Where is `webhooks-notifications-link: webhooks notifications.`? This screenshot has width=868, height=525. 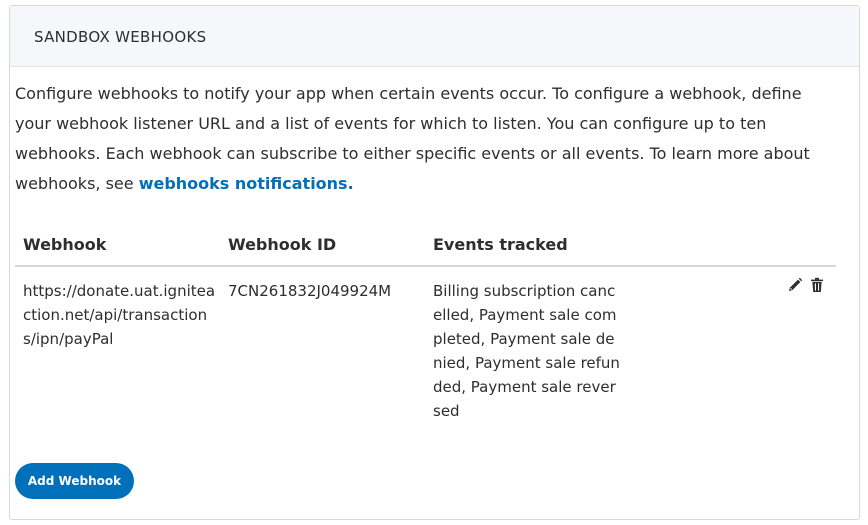
webhooks-notifications-link: webhooks notifications. is located at coordinates (246, 183).